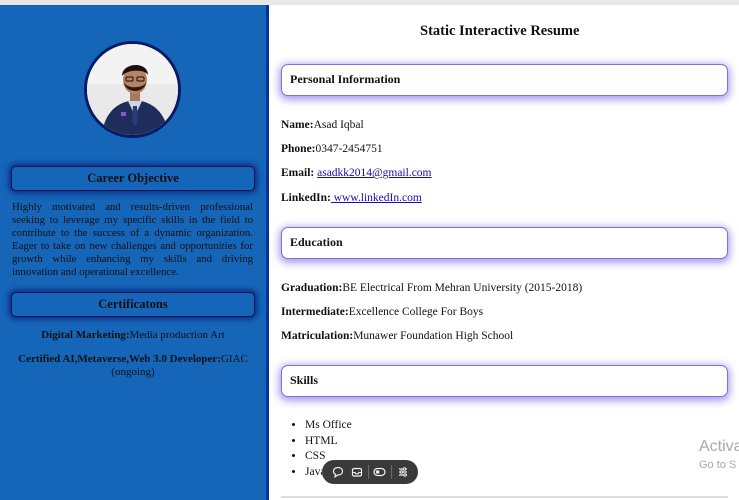 This screenshot has width=739, height=500. I want to click on cert-label: Digital Marketing:, so click(85, 335).